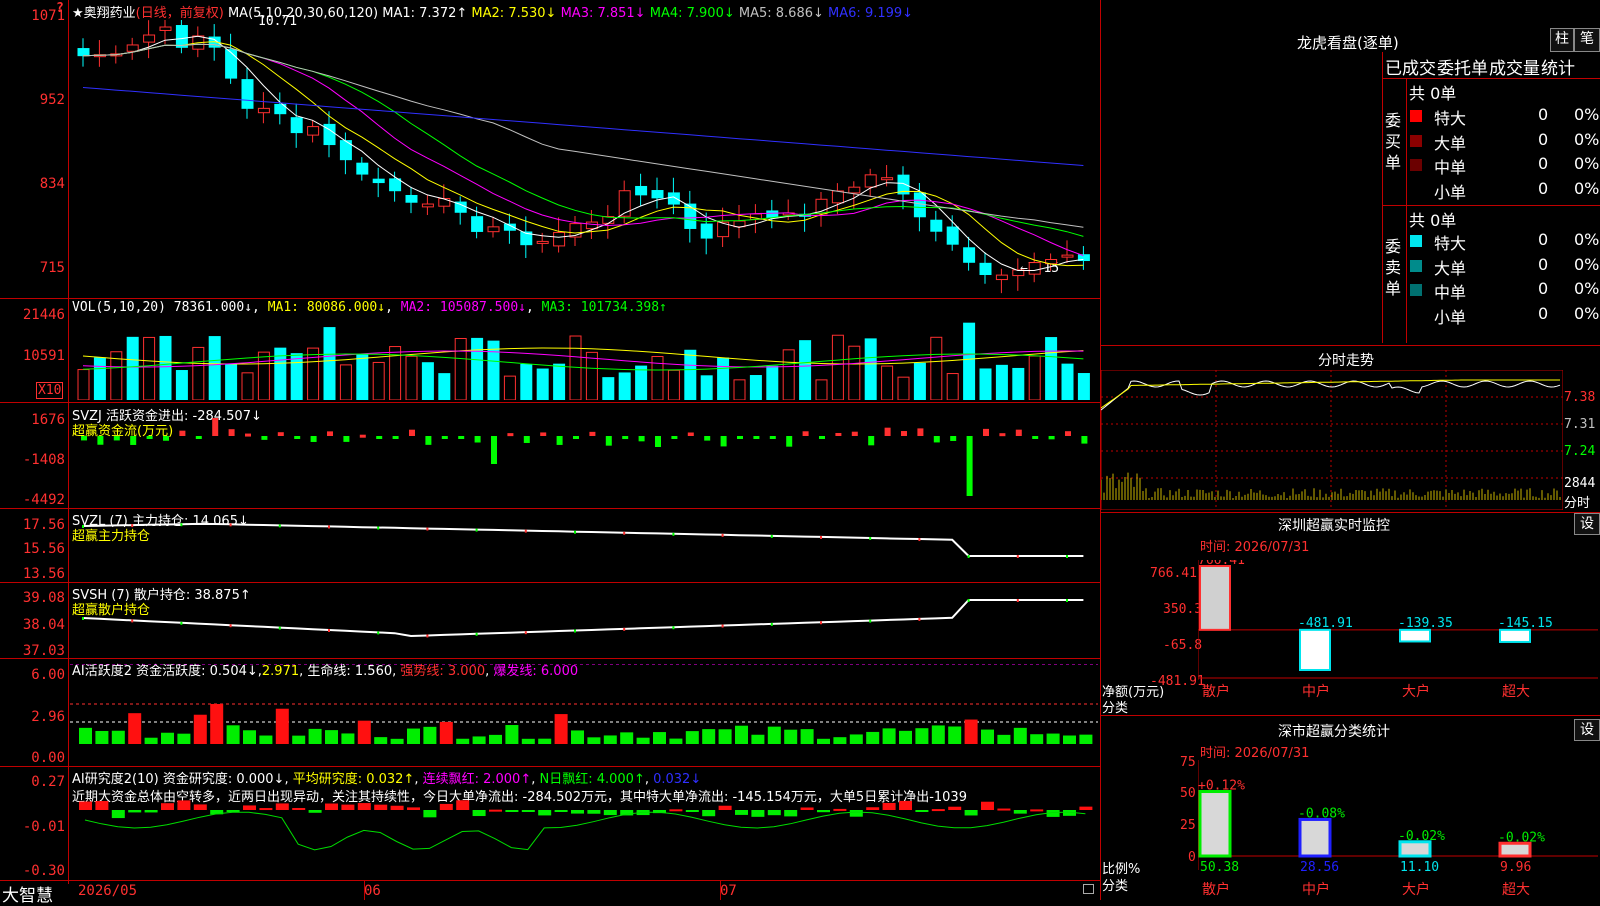 This screenshot has height=906, width=1600. I want to click on stat-settings-button: 设, so click(1587, 730).